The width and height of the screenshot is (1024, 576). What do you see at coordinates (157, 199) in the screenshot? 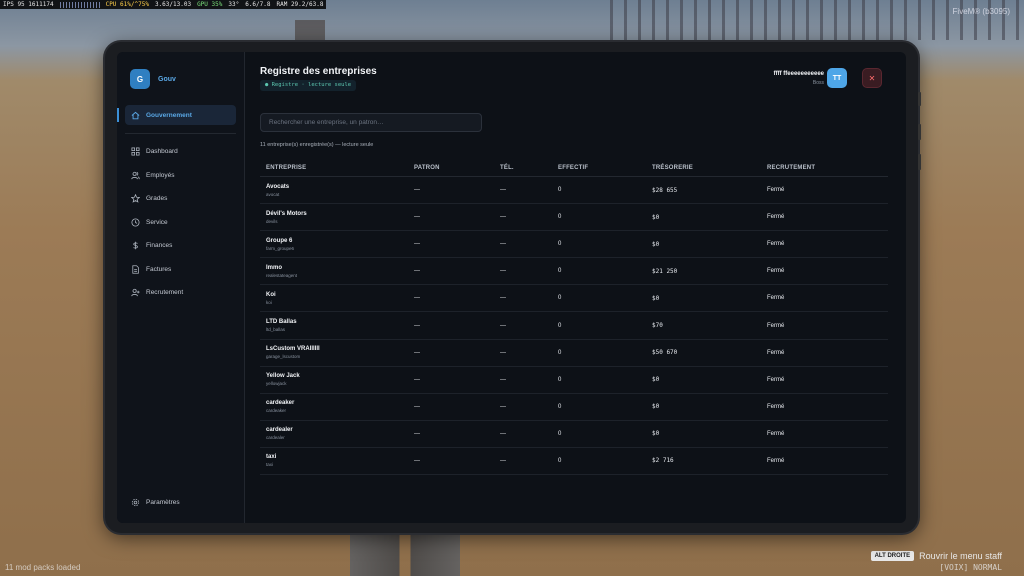
I see `sidebar-item-label: Grades` at bounding box center [157, 199].